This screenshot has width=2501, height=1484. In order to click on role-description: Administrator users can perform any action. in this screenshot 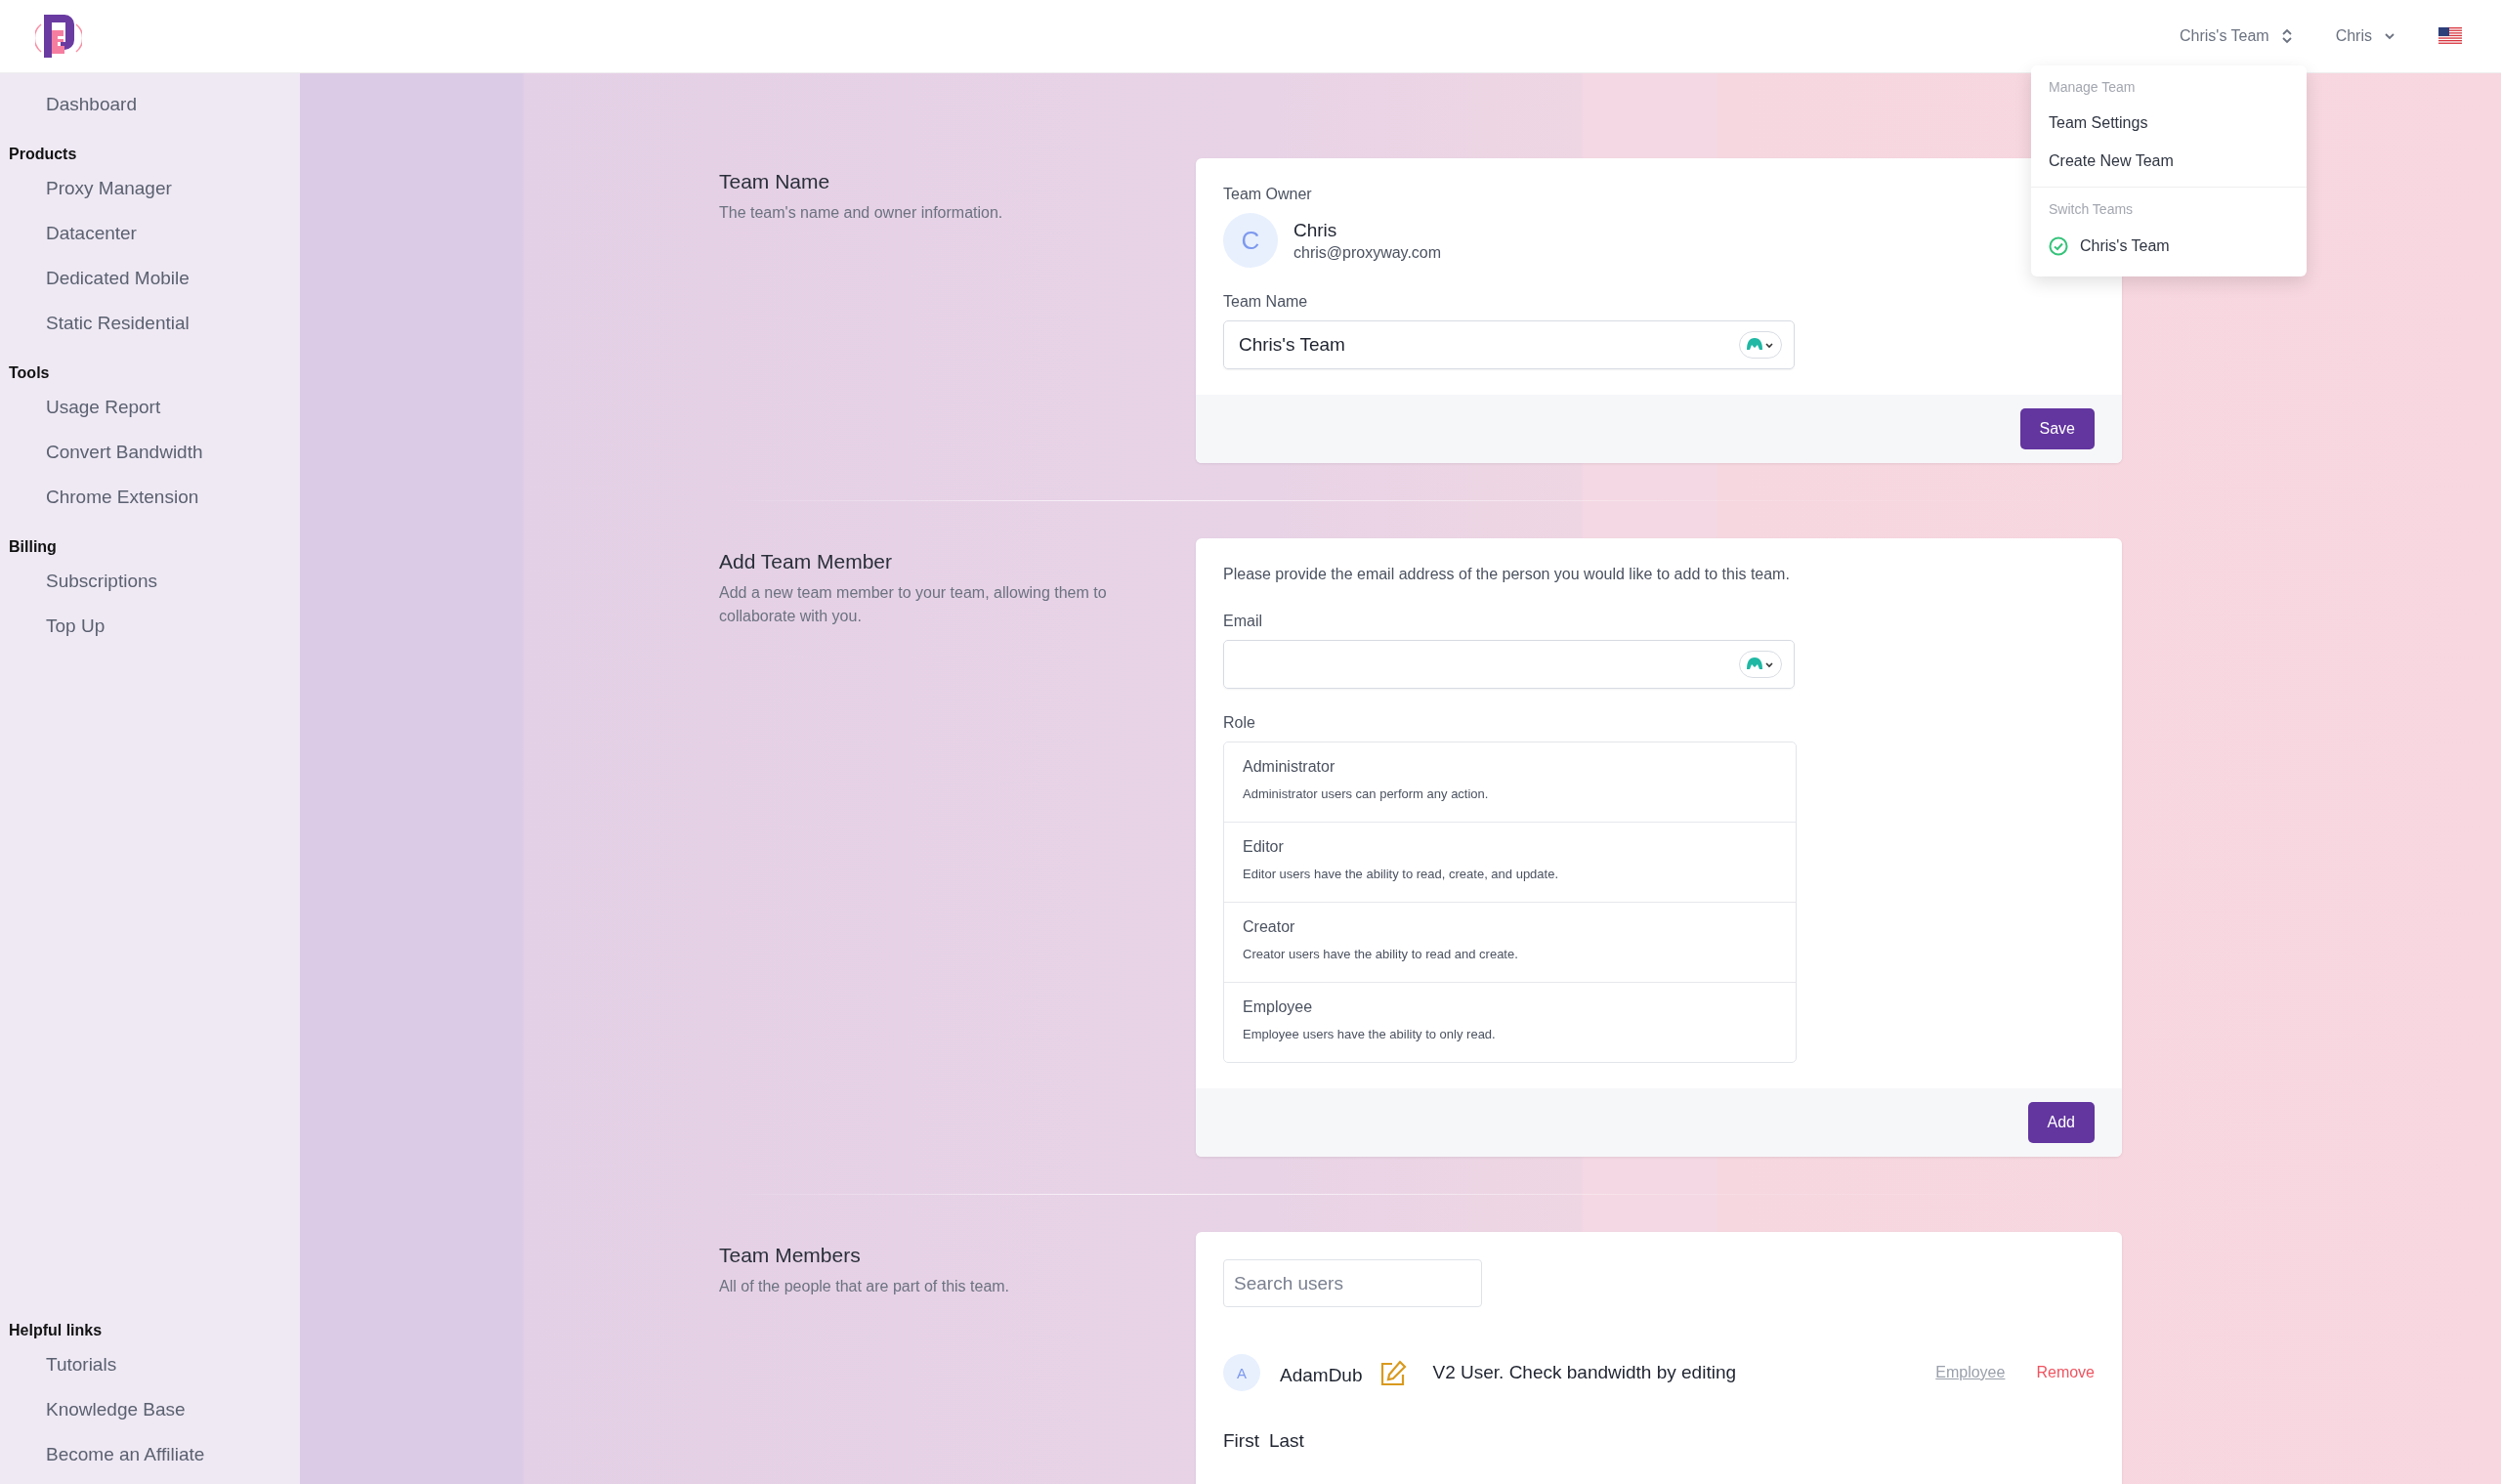, I will do `click(1366, 793)`.